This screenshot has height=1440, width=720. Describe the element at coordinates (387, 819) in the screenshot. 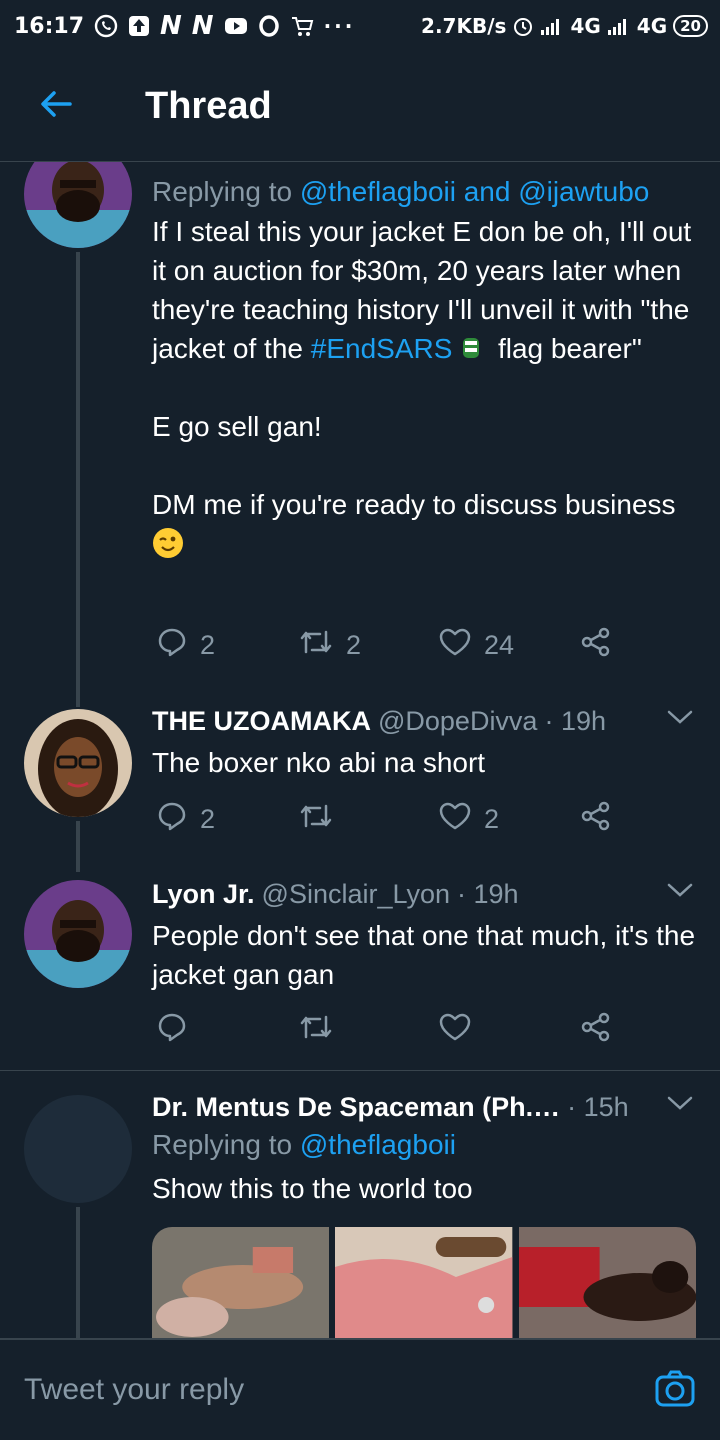

I see `tweet-actions: 2 2` at that location.